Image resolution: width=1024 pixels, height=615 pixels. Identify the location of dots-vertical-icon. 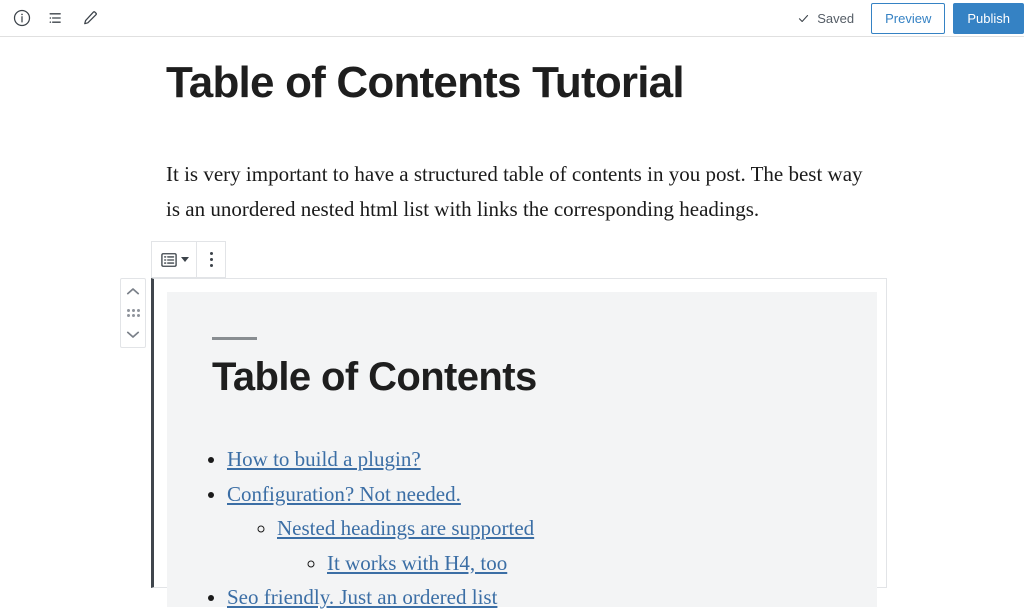
(211, 259).